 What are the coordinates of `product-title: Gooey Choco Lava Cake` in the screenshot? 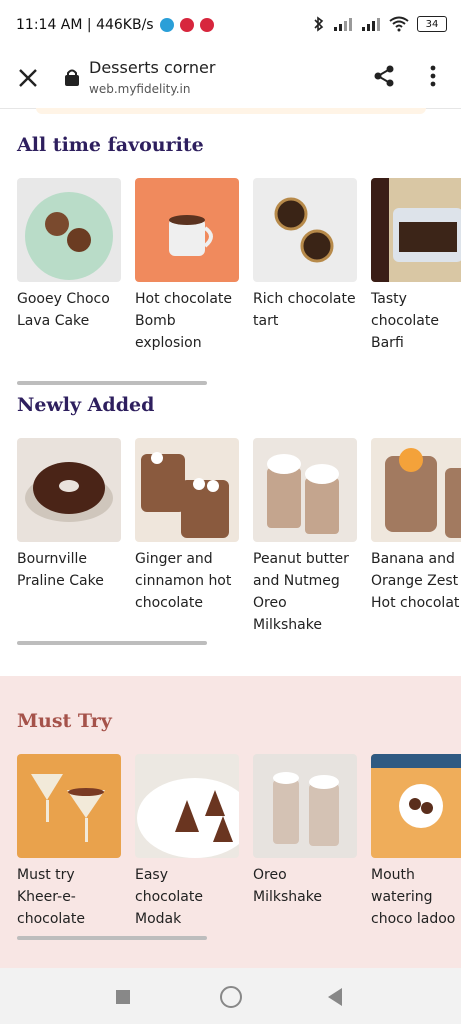 It's located at (63, 310).